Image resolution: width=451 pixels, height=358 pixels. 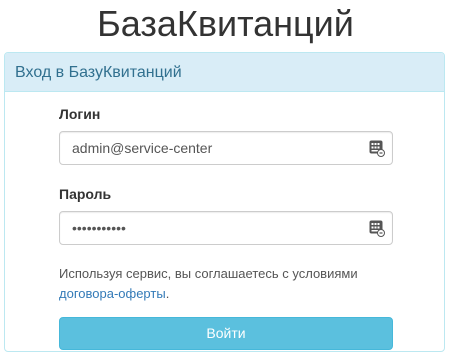 What do you see at coordinates (167, 293) in the screenshot?
I see `terms-period: .` at bounding box center [167, 293].